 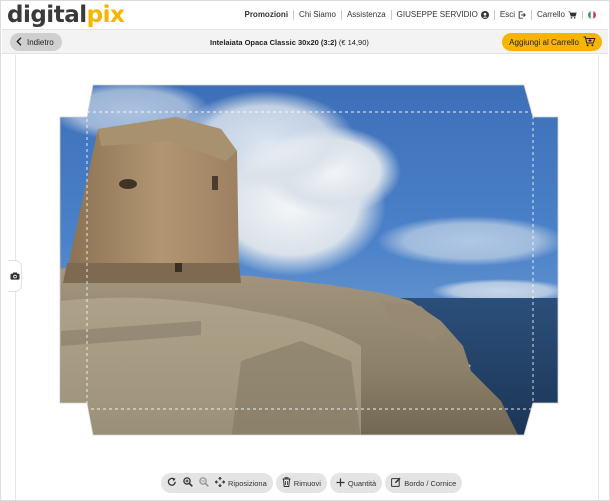 I want to click on remove-group: Rimuovi, so click(x=301, y=483).